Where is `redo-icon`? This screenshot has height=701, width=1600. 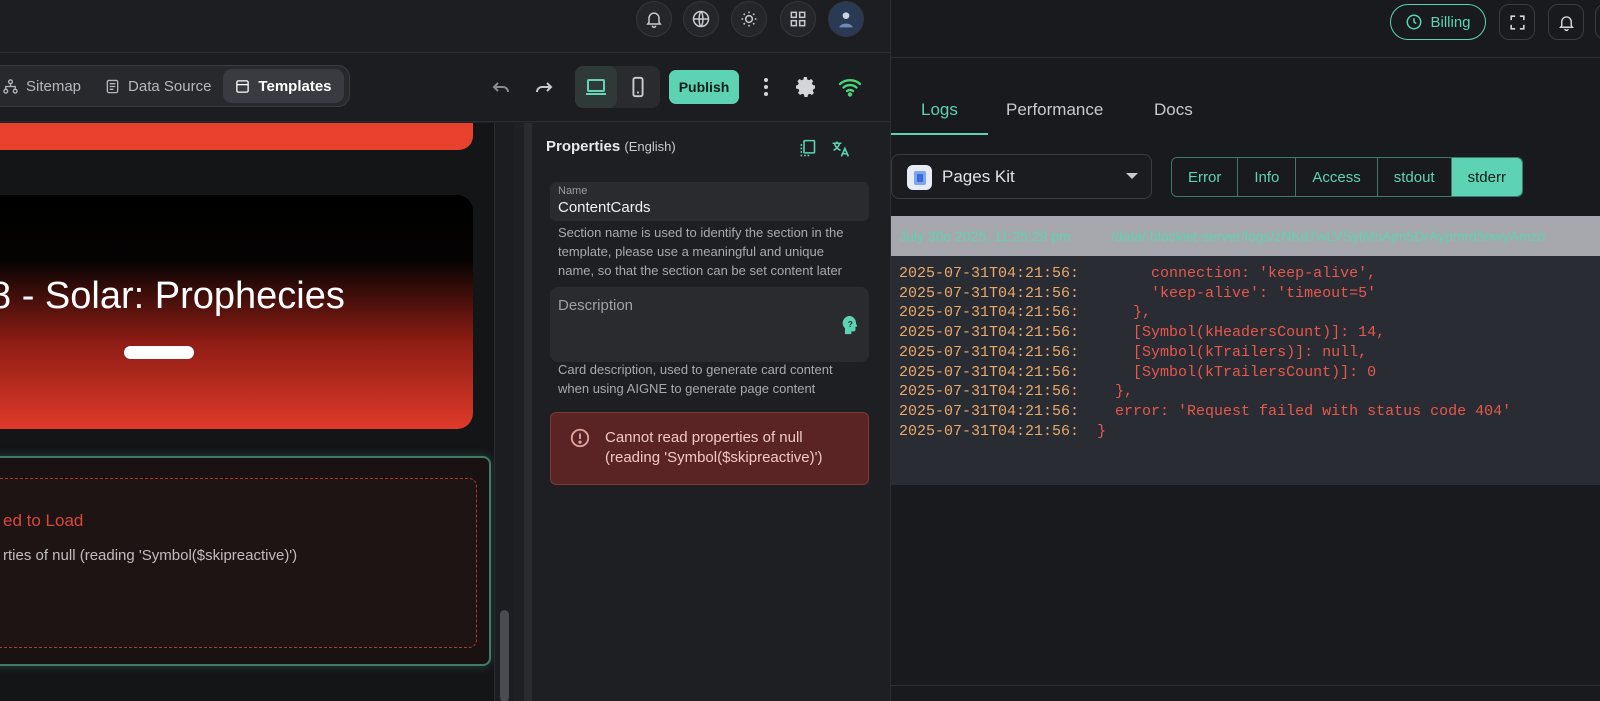 redo-icon is located at coordinates (544, 87).